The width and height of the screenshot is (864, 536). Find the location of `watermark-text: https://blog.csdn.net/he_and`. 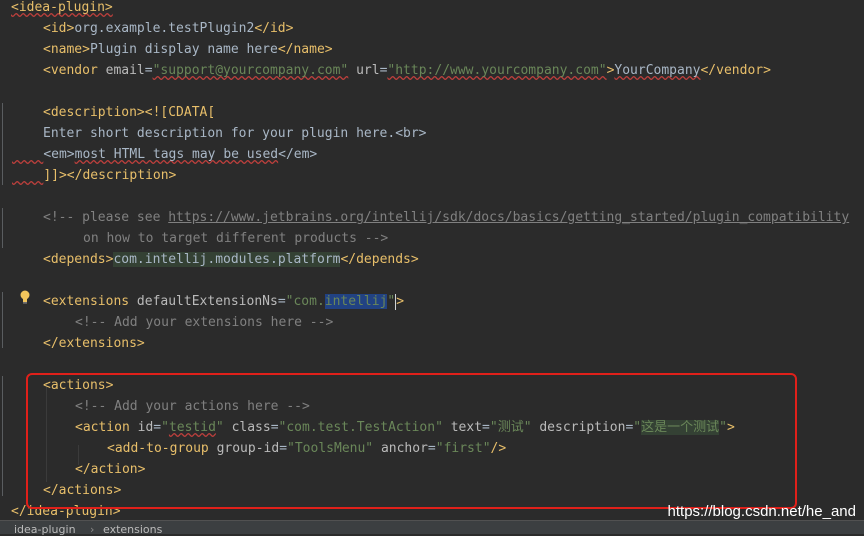

watermark-text: https://blog.csdn.net/he_and is located at coordinates (761, 511).